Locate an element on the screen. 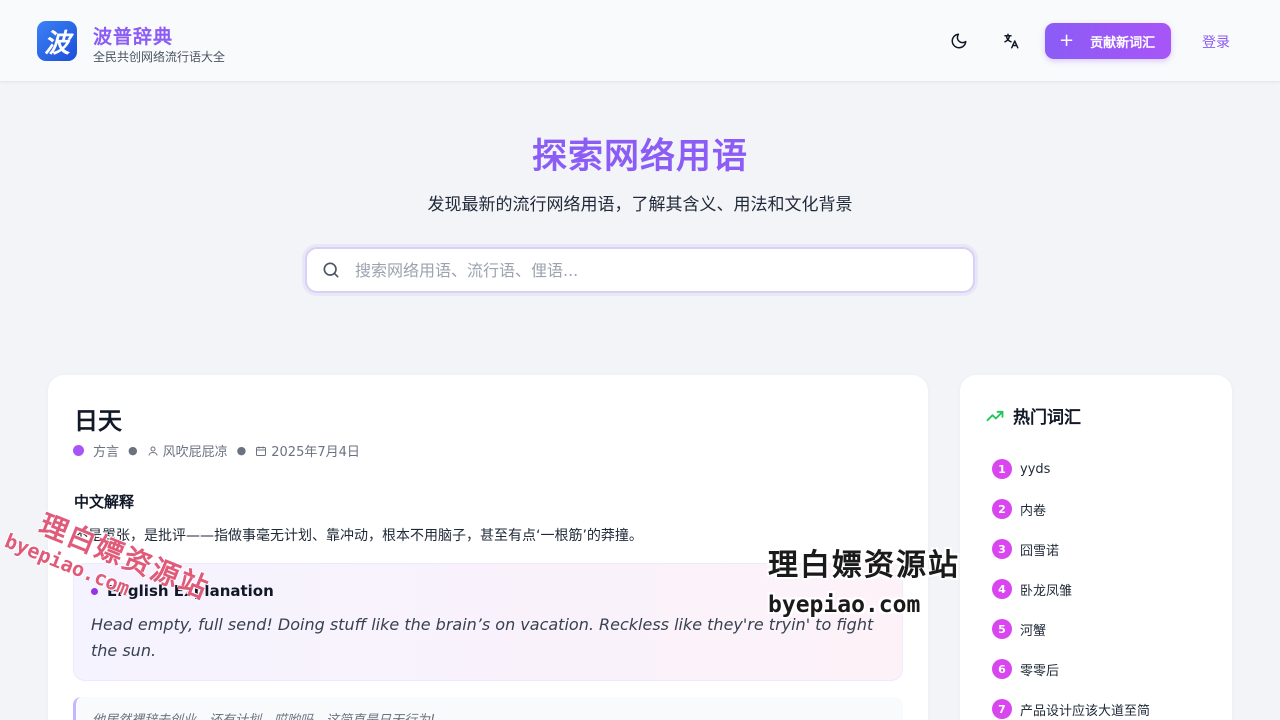 The height and width of the screenshot is (720, 1280). hot-word-item: 7 产品设计应该大道至简 is located at coordinates (1071, 704).